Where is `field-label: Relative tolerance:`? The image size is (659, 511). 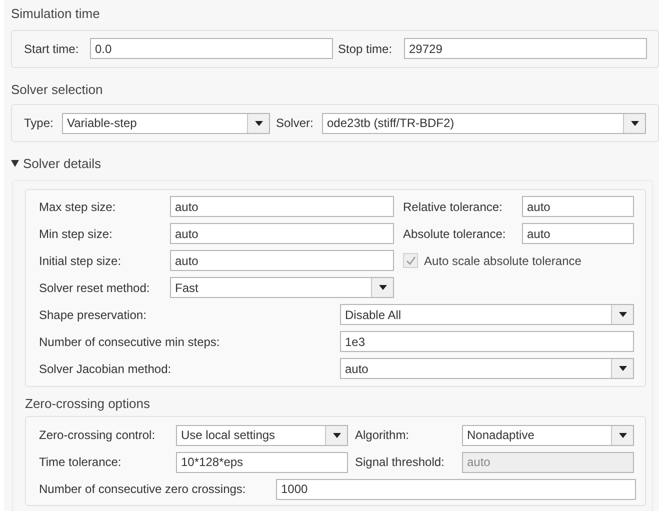
field-label: Relative tolerance: is located at coordinates (453, 207).